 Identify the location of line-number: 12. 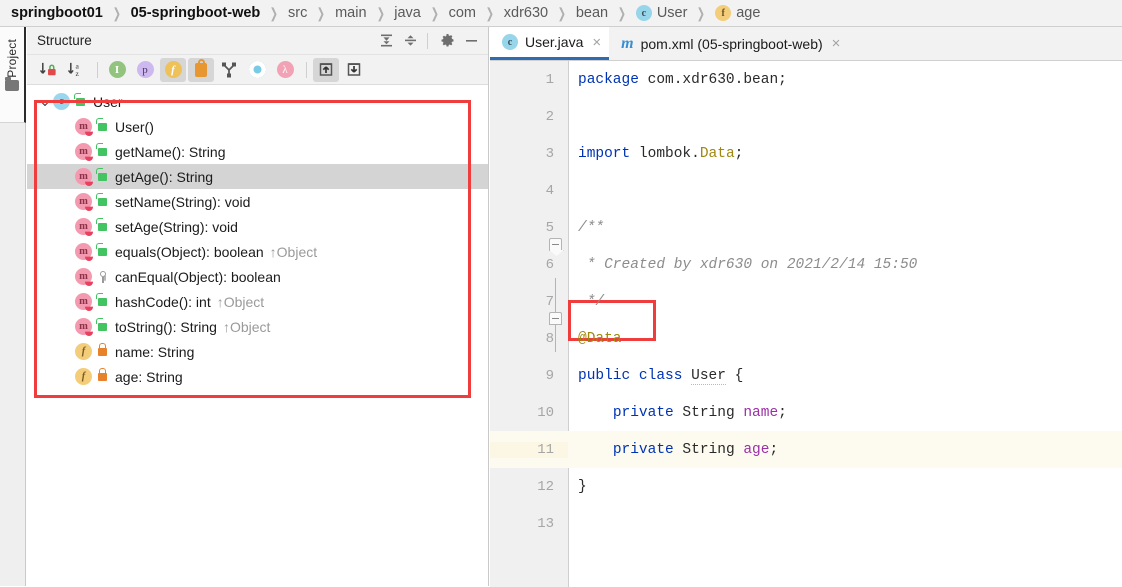
(545, 486).